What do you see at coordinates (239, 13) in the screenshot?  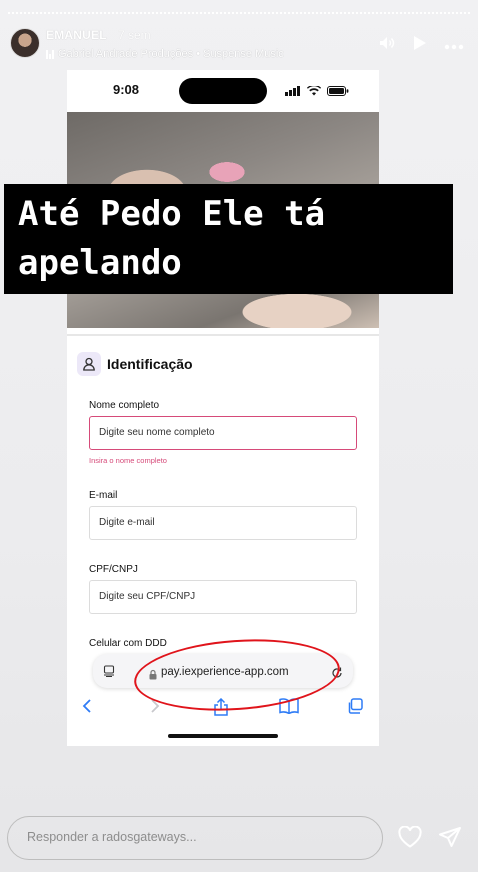 I see `story-progress-bar` at bounding box center [239, 13].